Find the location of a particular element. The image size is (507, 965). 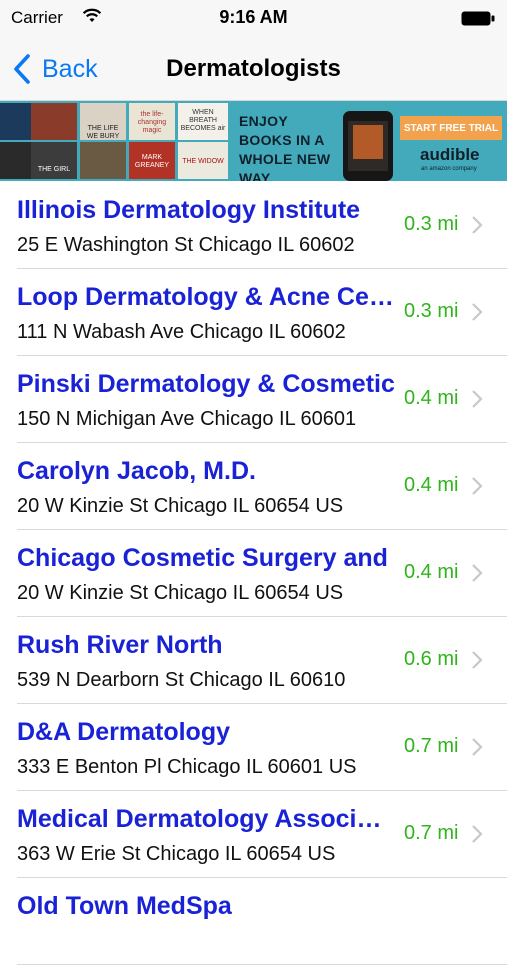

item-name: Carolyn Jacob, M.D. is located at coordinates (136, 471).